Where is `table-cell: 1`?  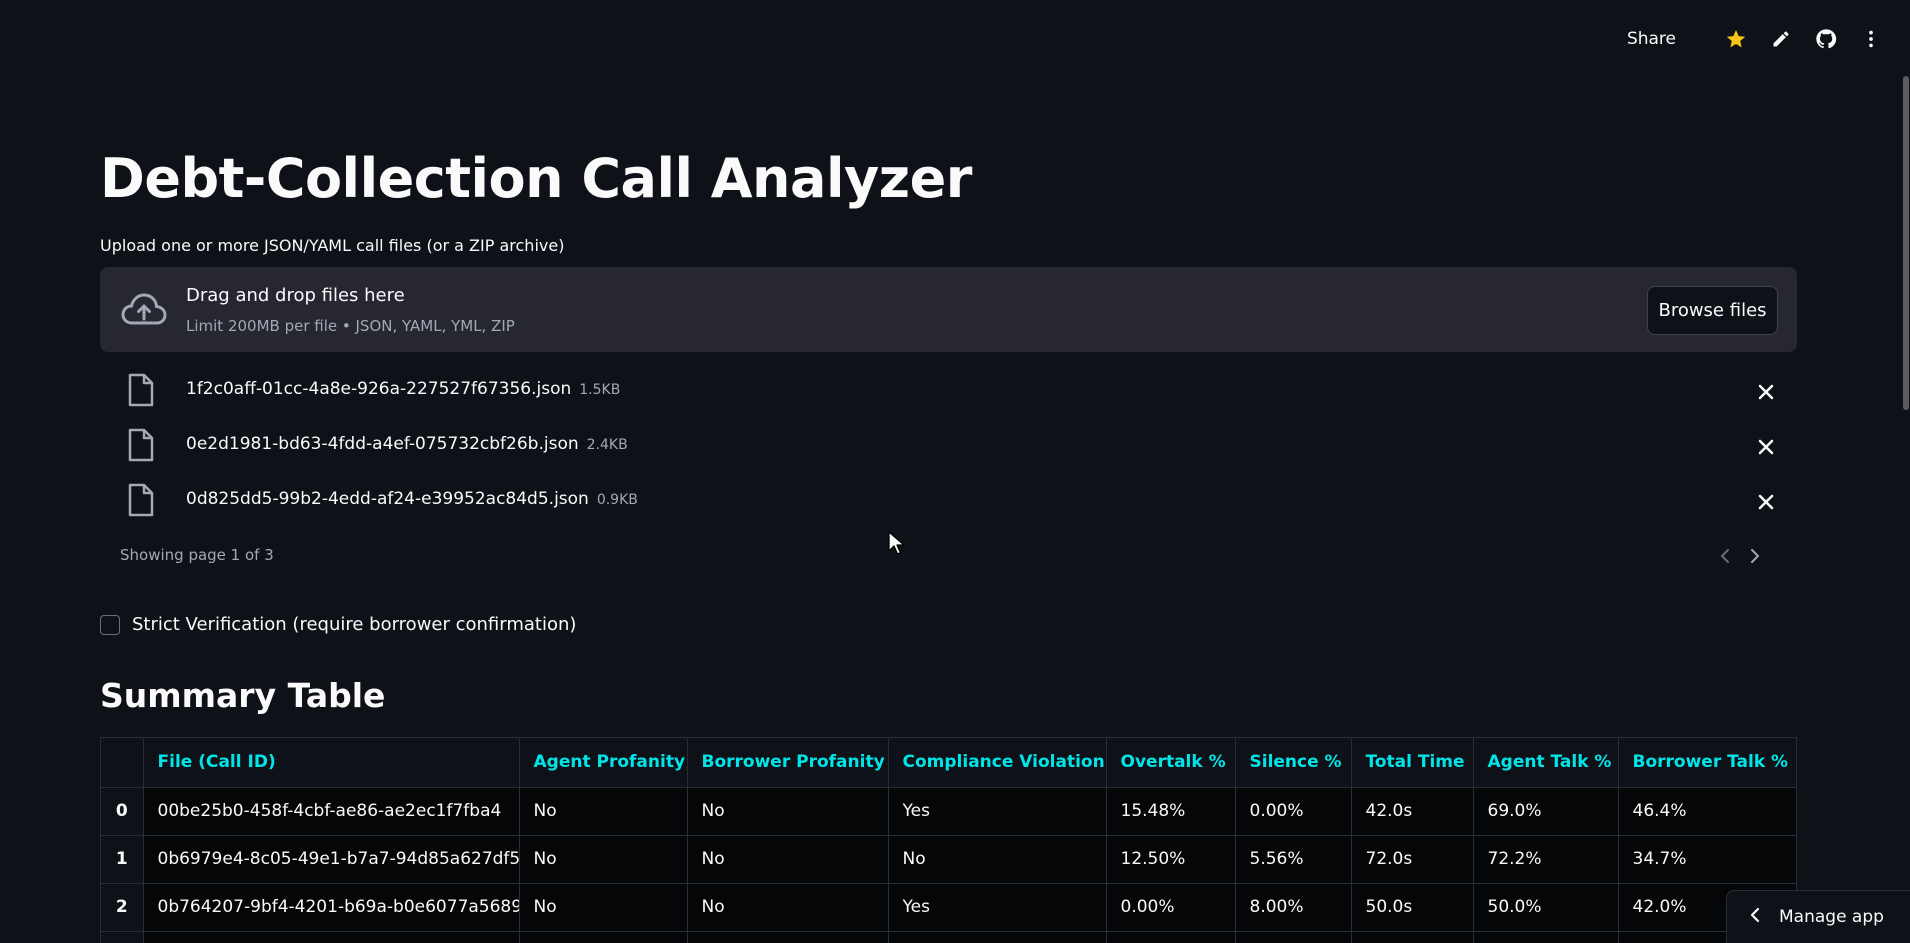 table-cell: 1 is located at coordinates (122, 859).